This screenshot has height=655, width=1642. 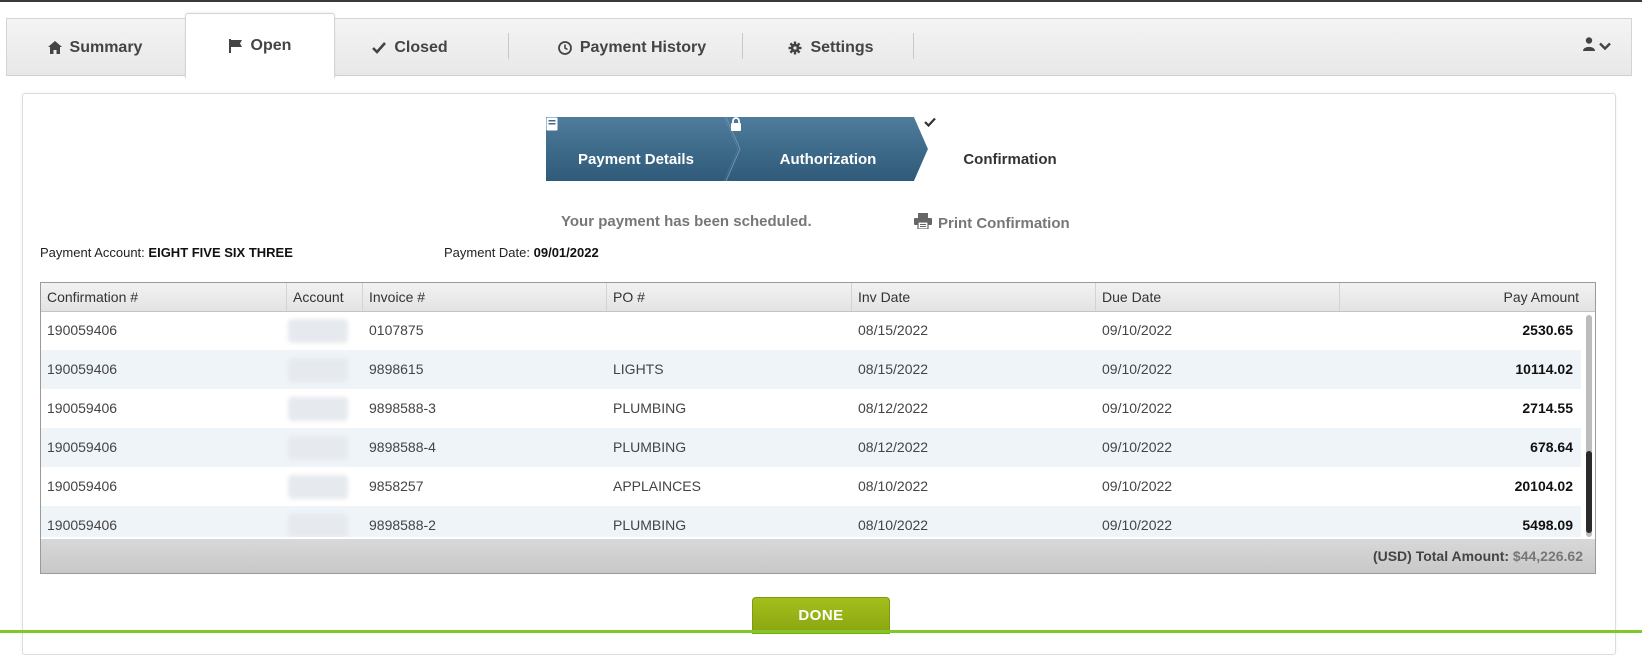 What do you see at coordinates (410, 47) in the screenshot?
I see `tab-closed: Closed` at bounding box center [410, 47].